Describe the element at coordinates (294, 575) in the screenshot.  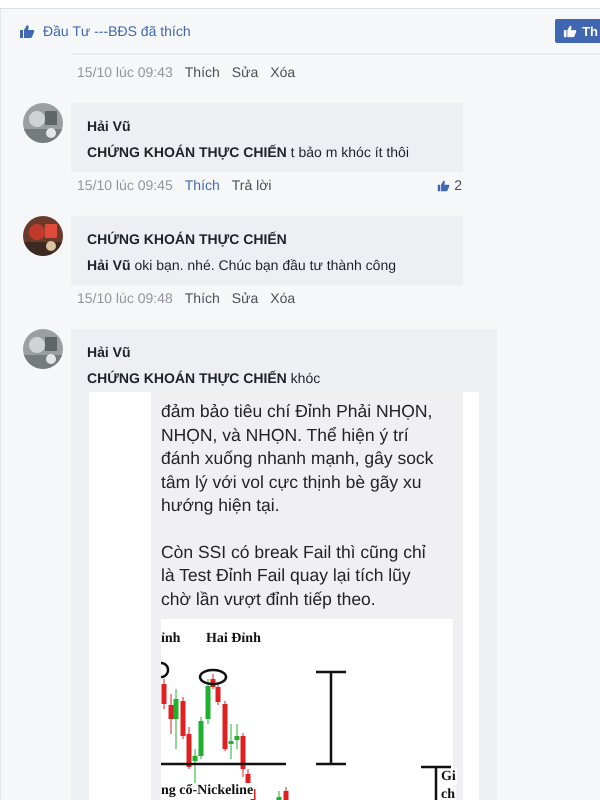
I see `screenshot-paragraph: Còn SSI có break Fail thì cũng chỉ là Test Đỉnh Fail quay lại tích lũy chờ lần vượt đỉnh tiếp theo.` at that location.